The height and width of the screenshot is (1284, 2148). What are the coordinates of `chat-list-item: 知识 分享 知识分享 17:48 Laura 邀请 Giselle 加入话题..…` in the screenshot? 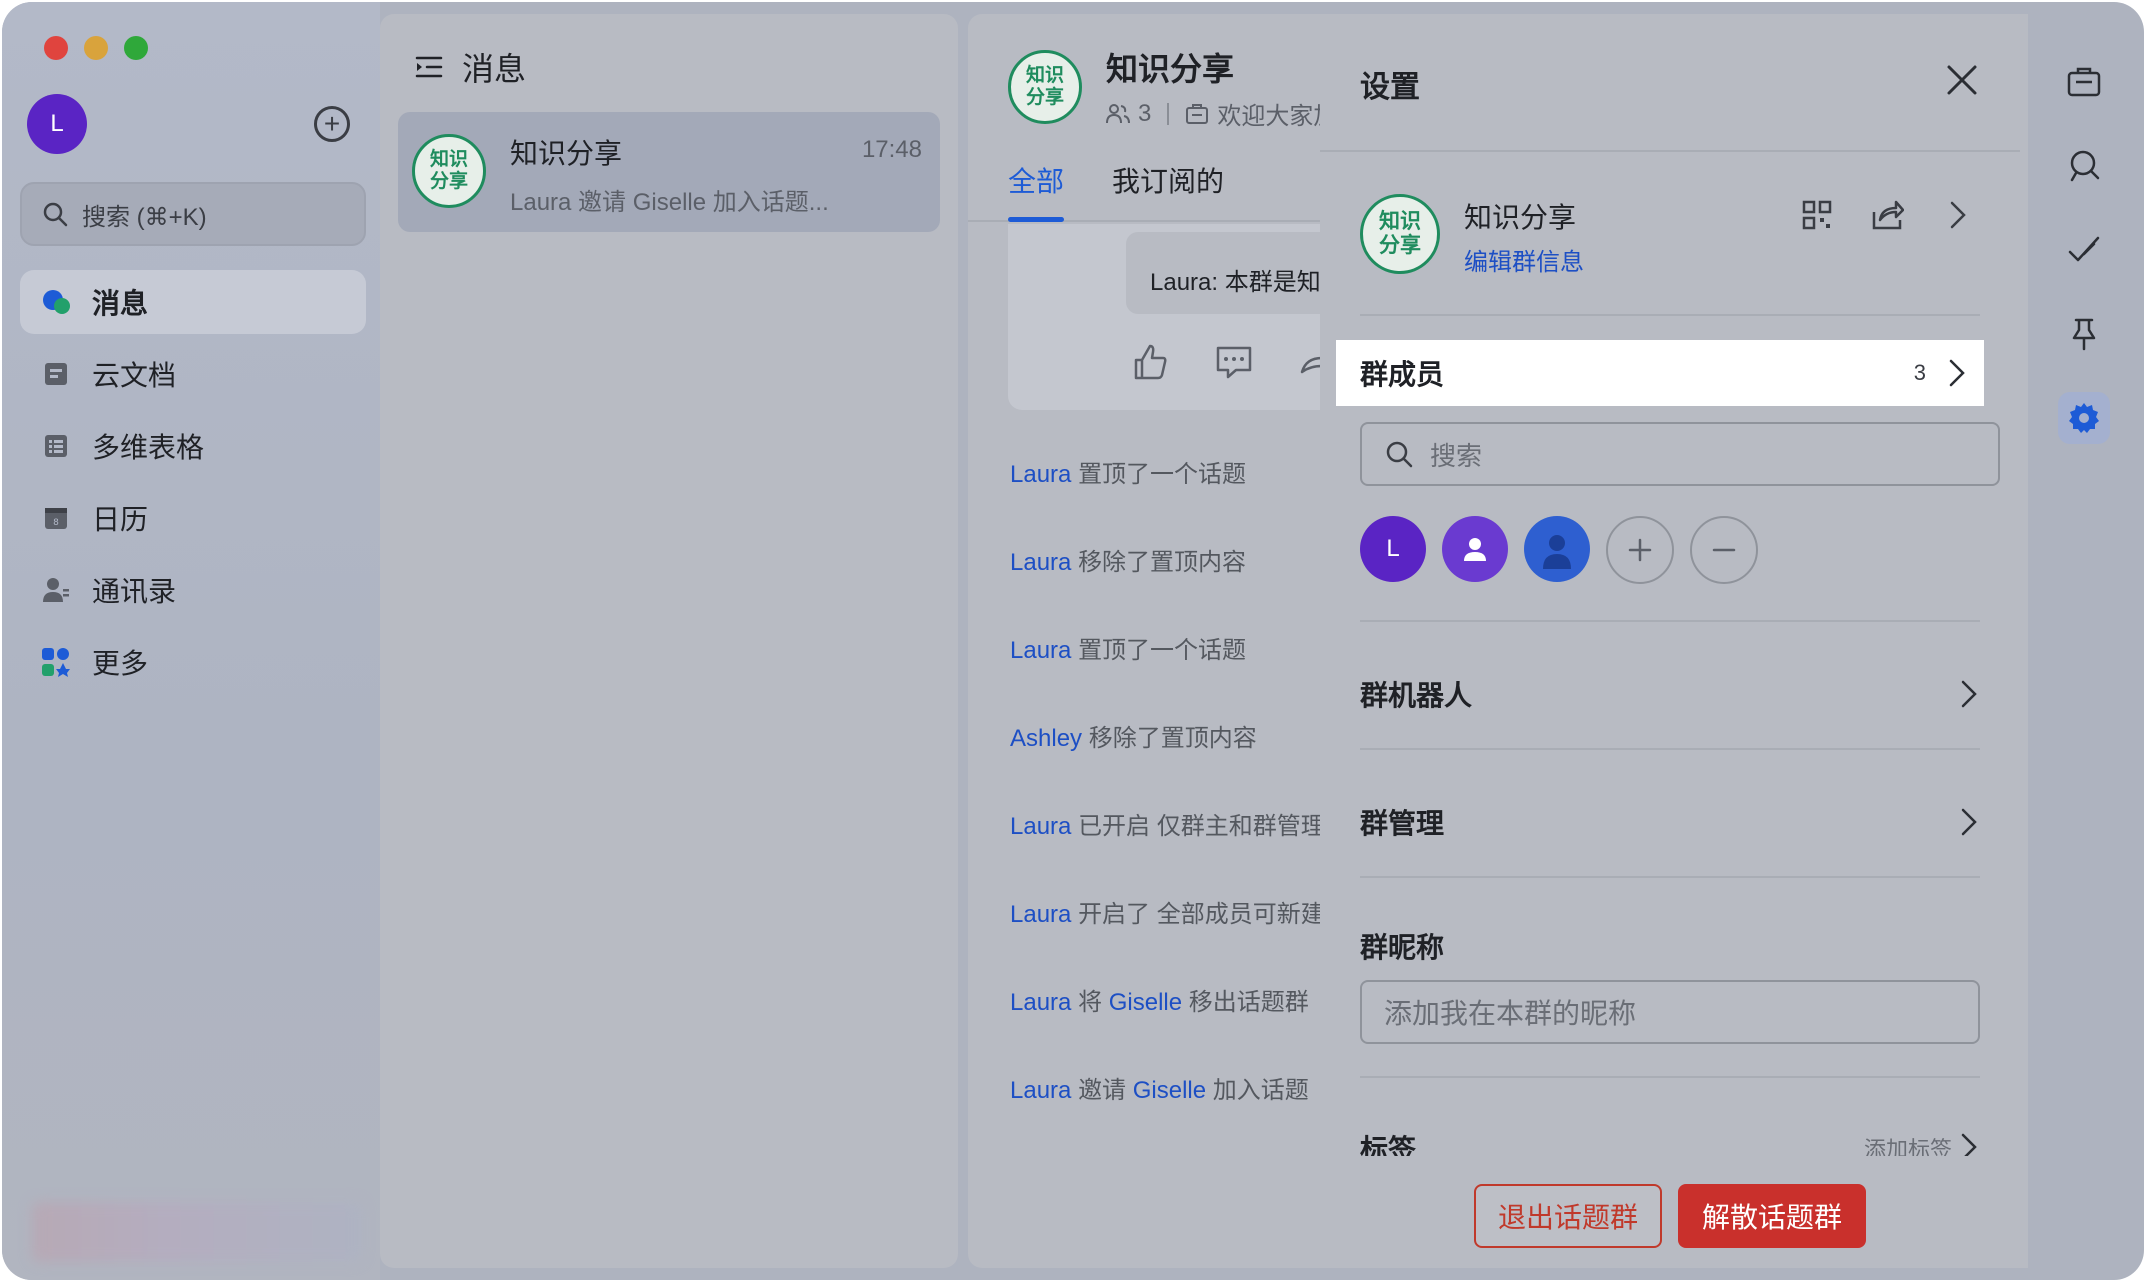 It's located at (669, 172).